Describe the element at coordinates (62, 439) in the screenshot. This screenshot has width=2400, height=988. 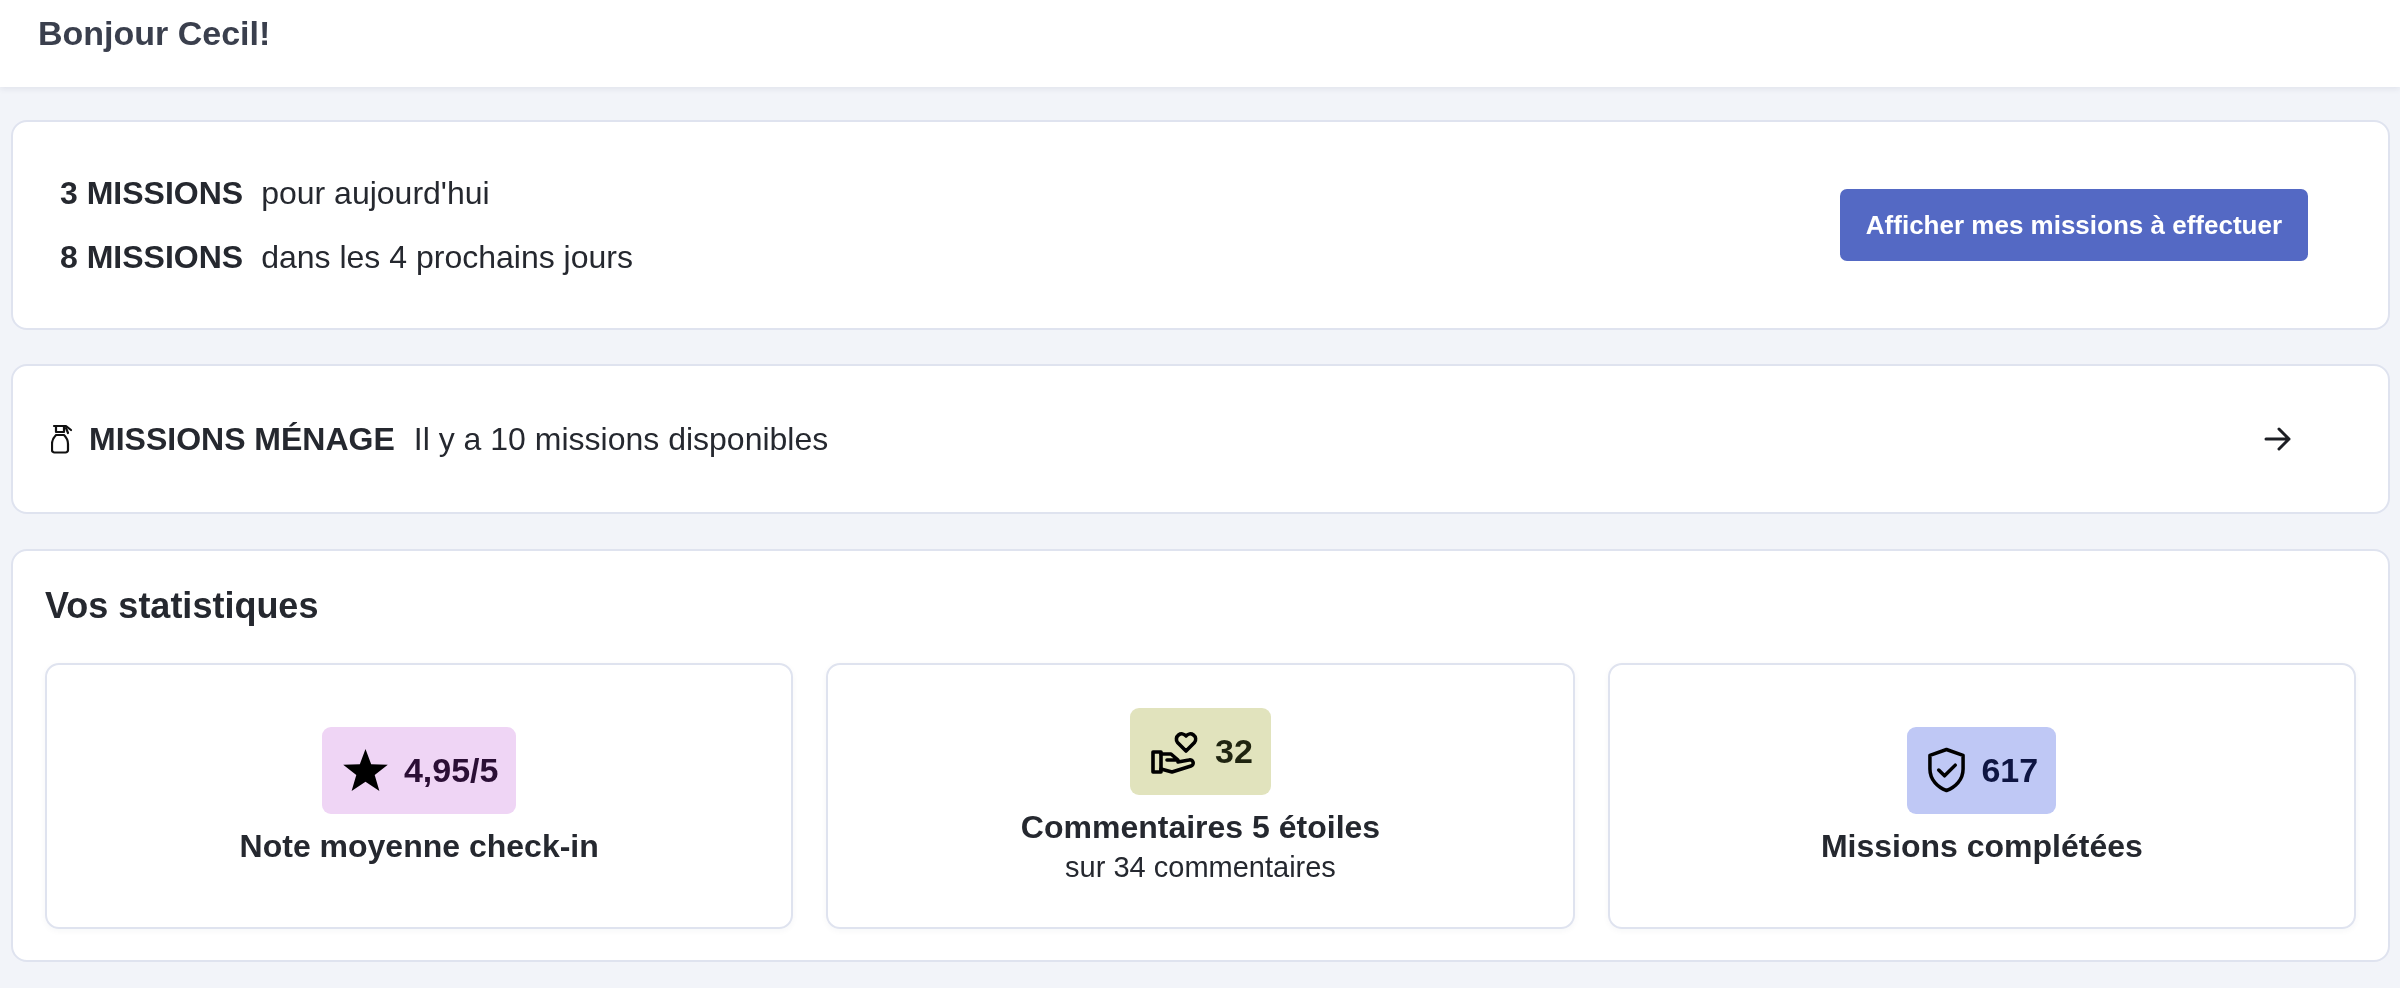
I see `spray-bottle-icon` at that location.